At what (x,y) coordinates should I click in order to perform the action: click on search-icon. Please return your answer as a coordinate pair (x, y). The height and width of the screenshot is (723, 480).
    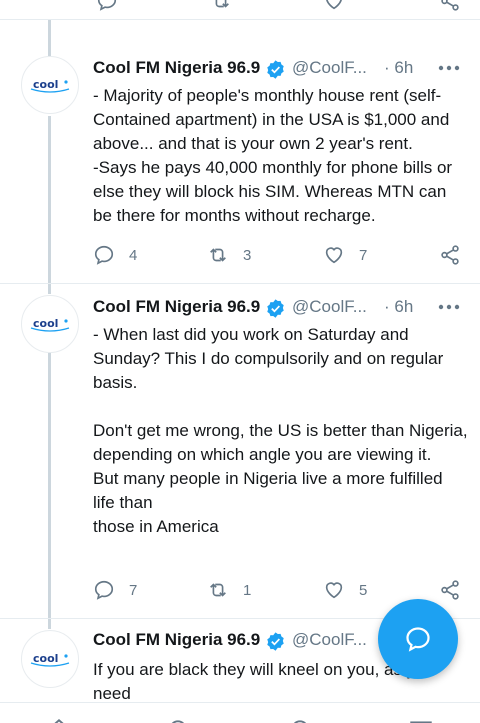
    Looking at the image, I should click on (179, 720).